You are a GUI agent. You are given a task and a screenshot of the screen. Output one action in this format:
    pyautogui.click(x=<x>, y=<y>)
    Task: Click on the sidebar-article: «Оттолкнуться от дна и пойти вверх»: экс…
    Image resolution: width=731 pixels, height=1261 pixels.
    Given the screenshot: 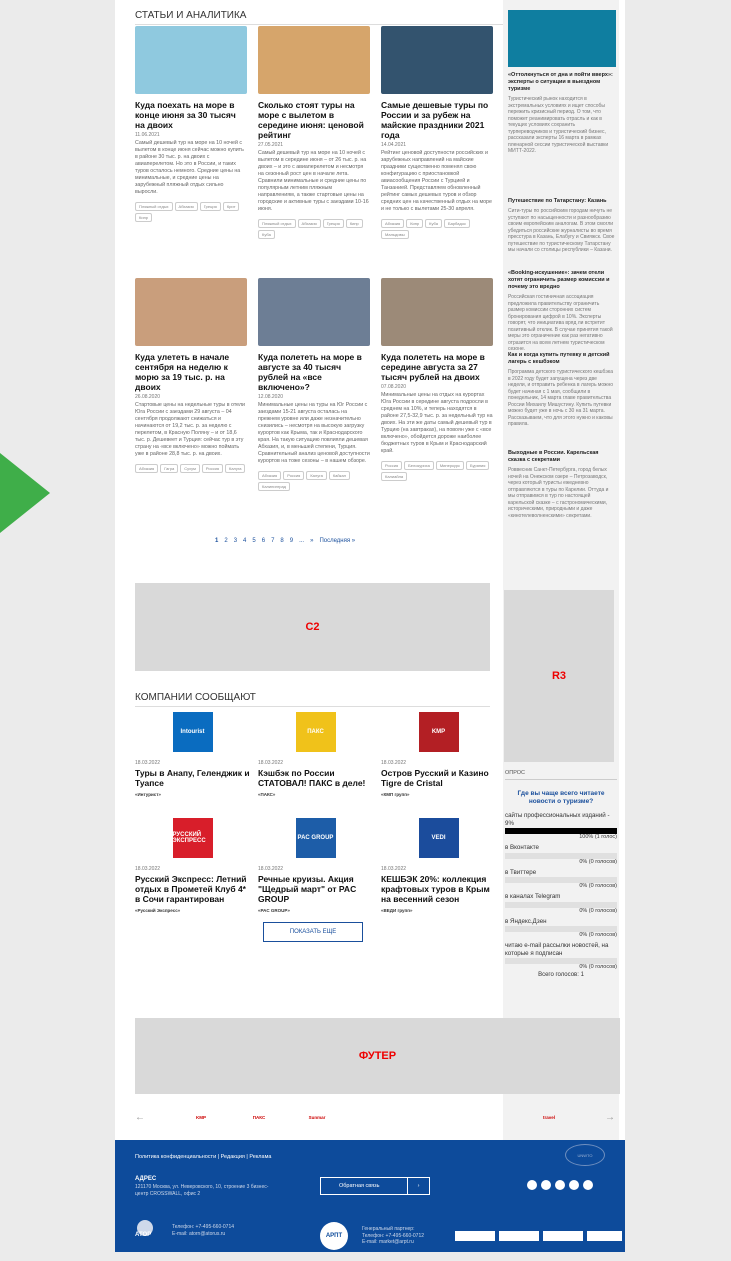 What is the action you would take?
    pyautogui.click(x=562, y=113)
    